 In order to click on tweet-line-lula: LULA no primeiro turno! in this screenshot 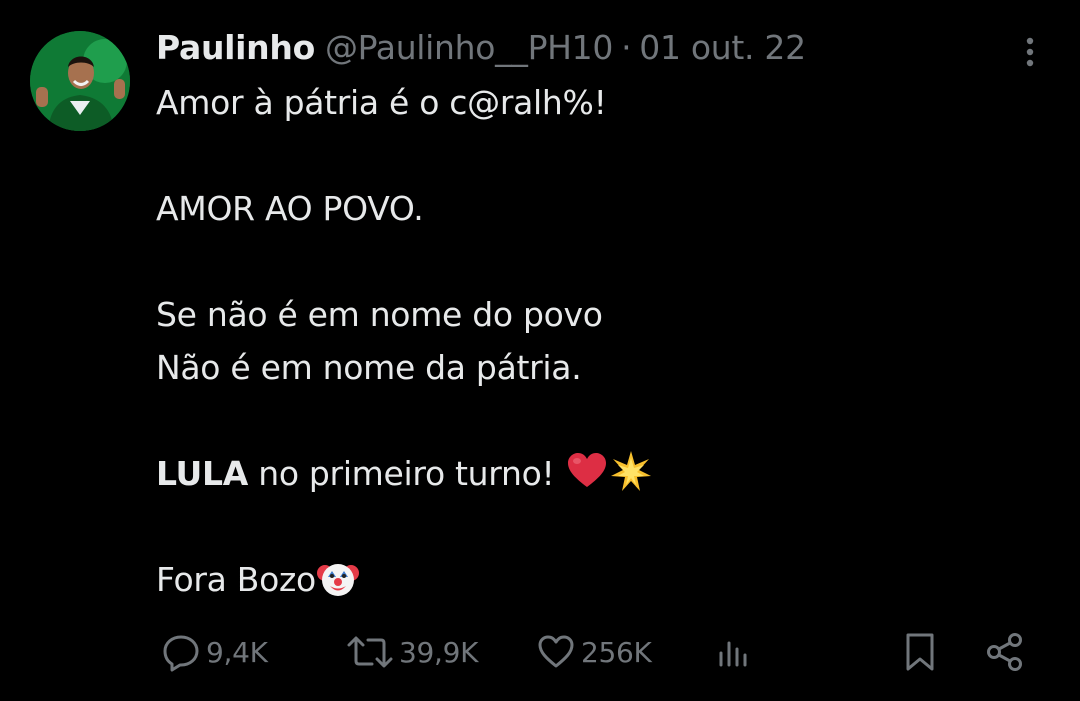, I will do `click(596, 473)`.